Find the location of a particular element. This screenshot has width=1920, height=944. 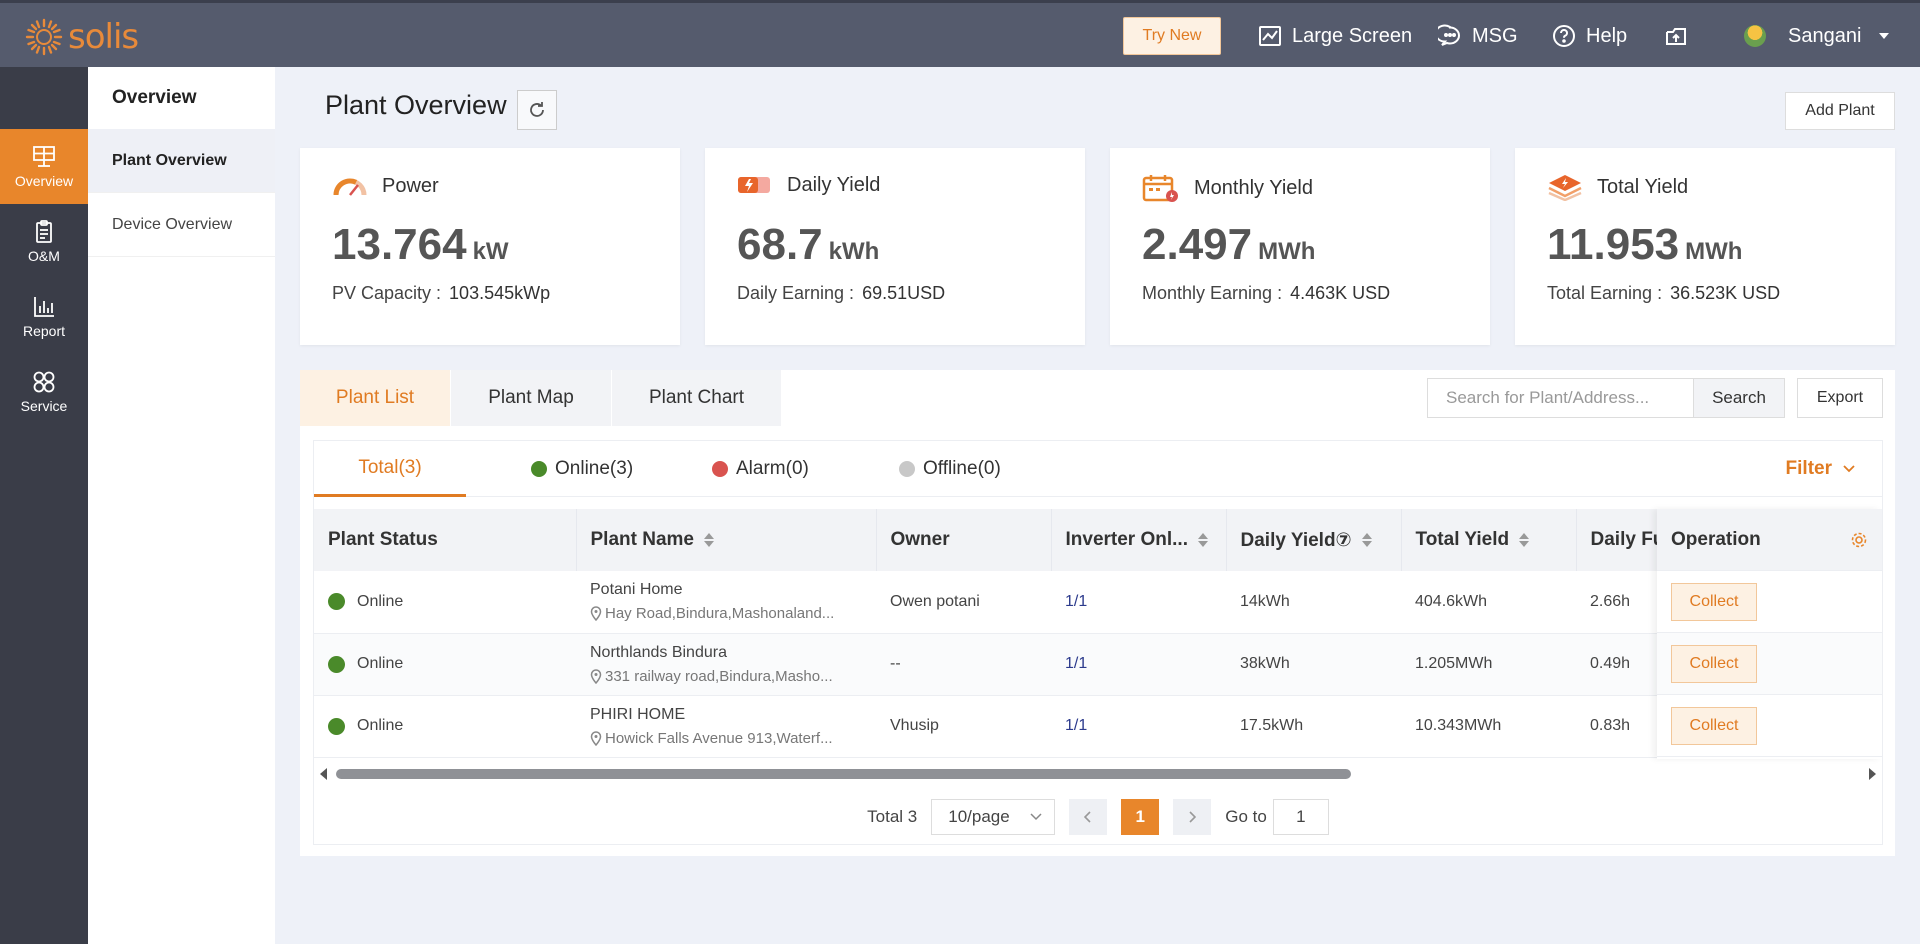

status-tab-online: Online(3) is located at coordinates (582, 469).